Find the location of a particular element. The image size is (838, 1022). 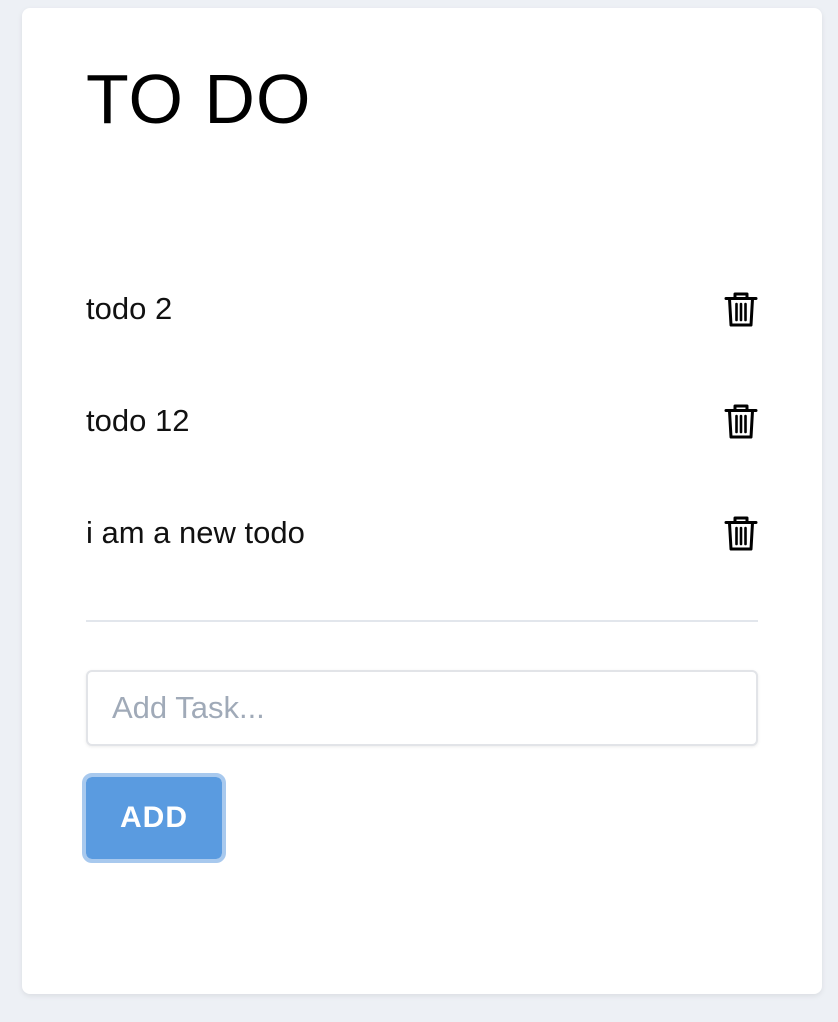

todo-text: todo 12 is located at coordinates (138, 420).